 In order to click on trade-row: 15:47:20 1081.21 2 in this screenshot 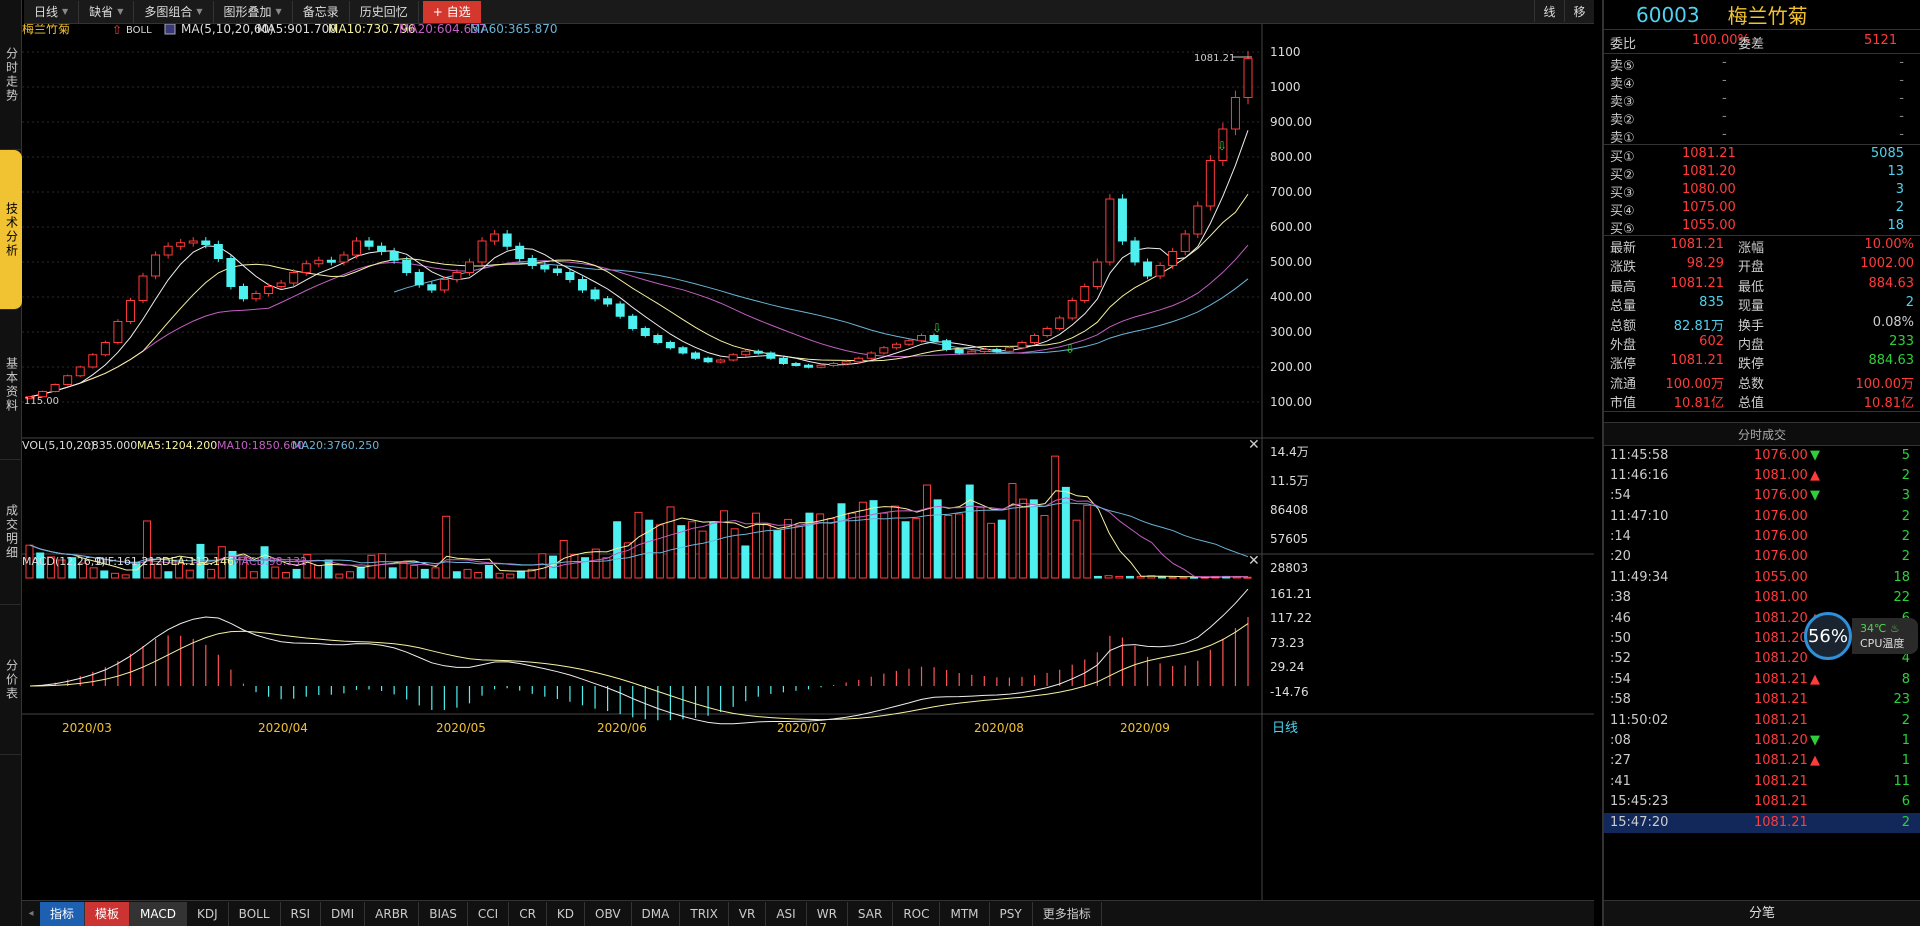, I will do `click(1762, 822)`.